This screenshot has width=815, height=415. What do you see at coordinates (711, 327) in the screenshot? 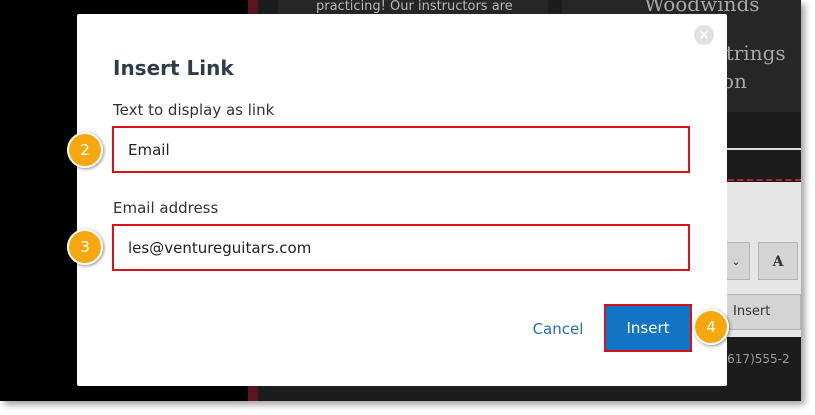
I see `callout-step-4: 4` at bounding box center [711, 327].